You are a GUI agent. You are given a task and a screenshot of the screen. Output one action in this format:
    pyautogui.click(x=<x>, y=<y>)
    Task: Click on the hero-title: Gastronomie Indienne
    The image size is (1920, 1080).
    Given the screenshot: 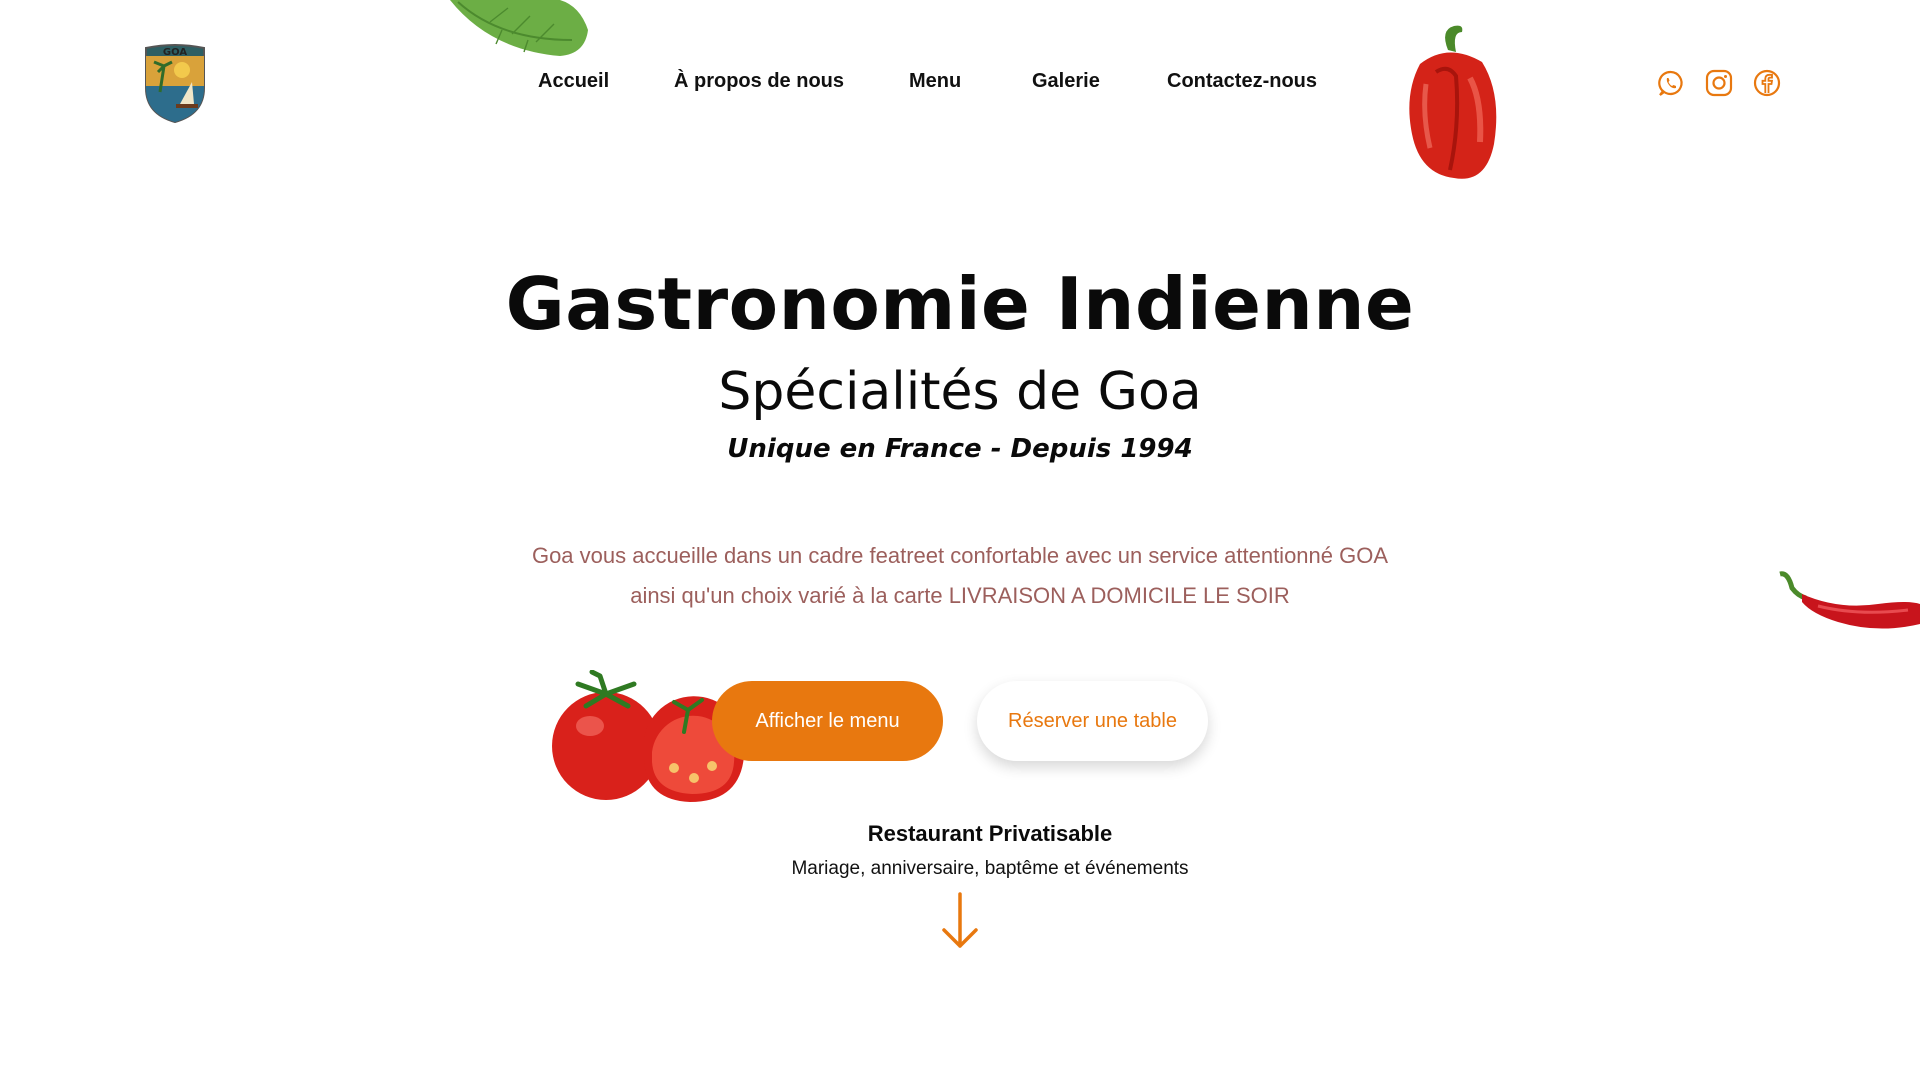 What is the action you would take?
    pyautogui.click(x=960, y=304)
    